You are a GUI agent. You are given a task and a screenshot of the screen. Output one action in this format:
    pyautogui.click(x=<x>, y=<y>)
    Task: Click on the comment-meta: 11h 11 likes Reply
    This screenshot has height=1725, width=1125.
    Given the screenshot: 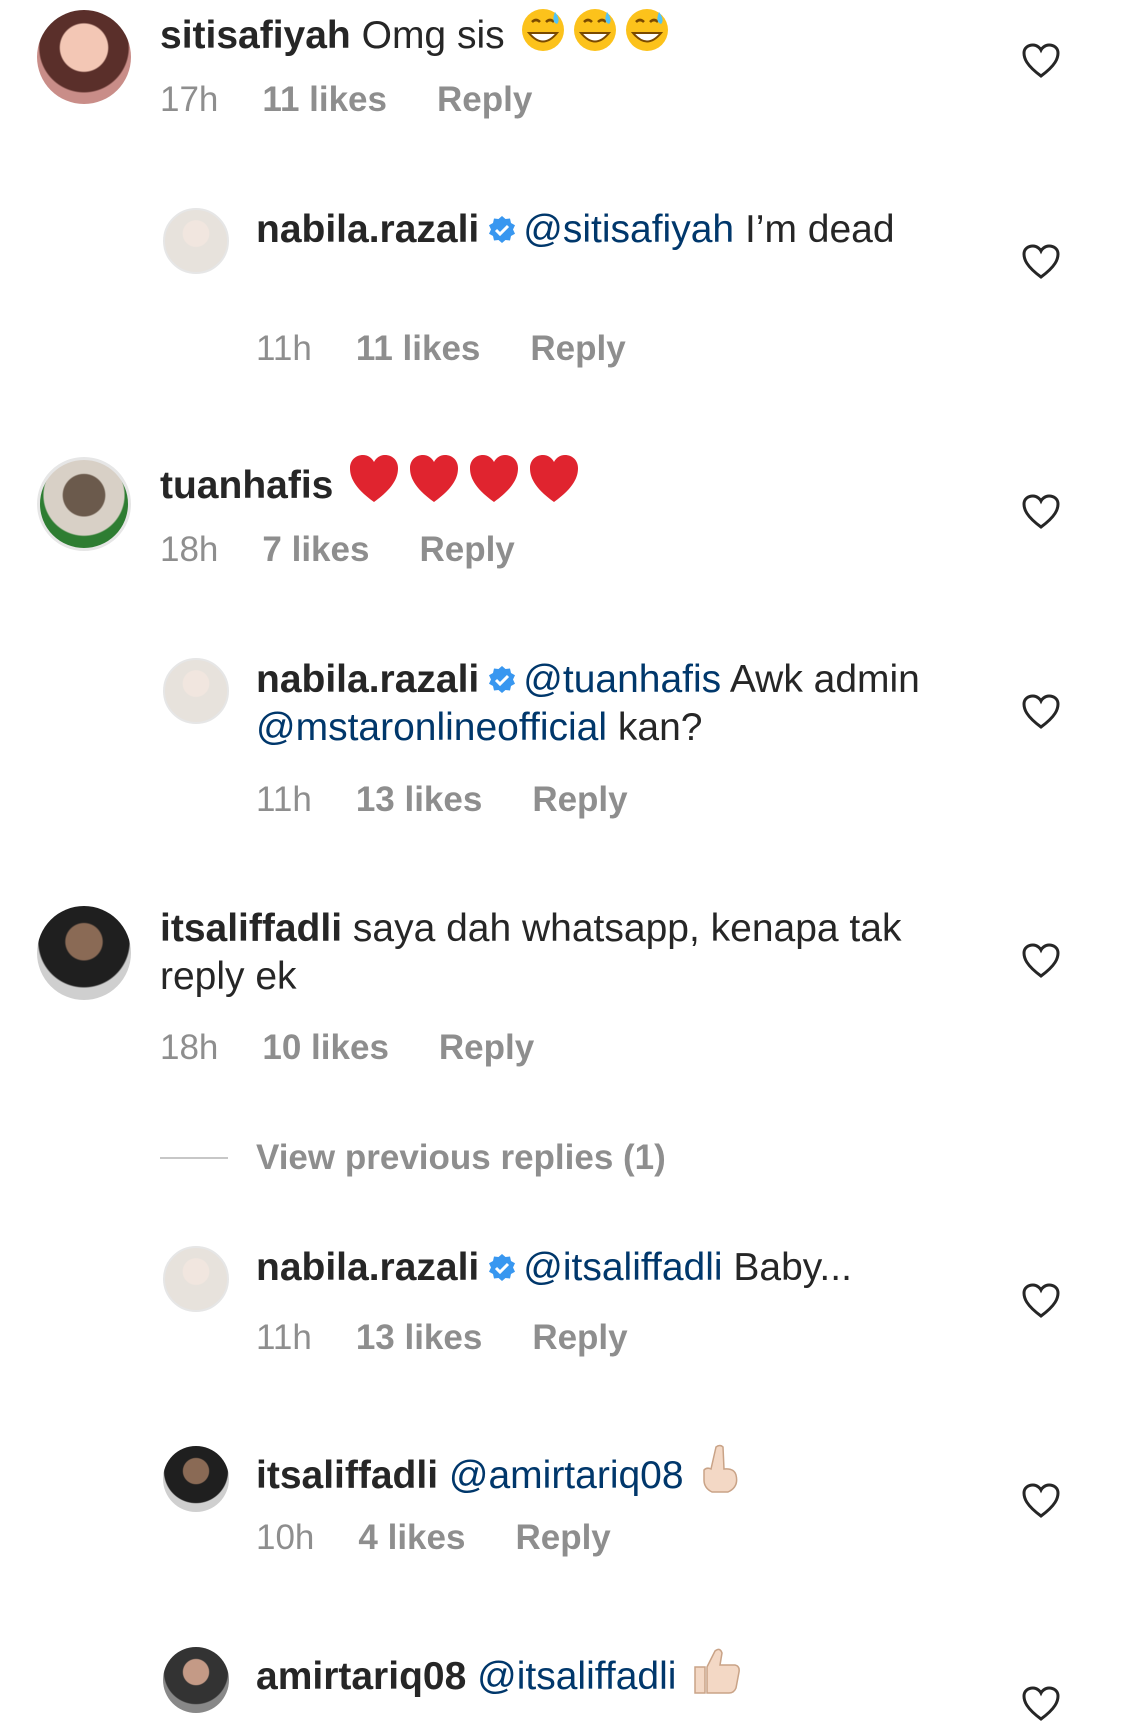 What is the action you would take?
    pyautogui.click(x=441, y=349)
    